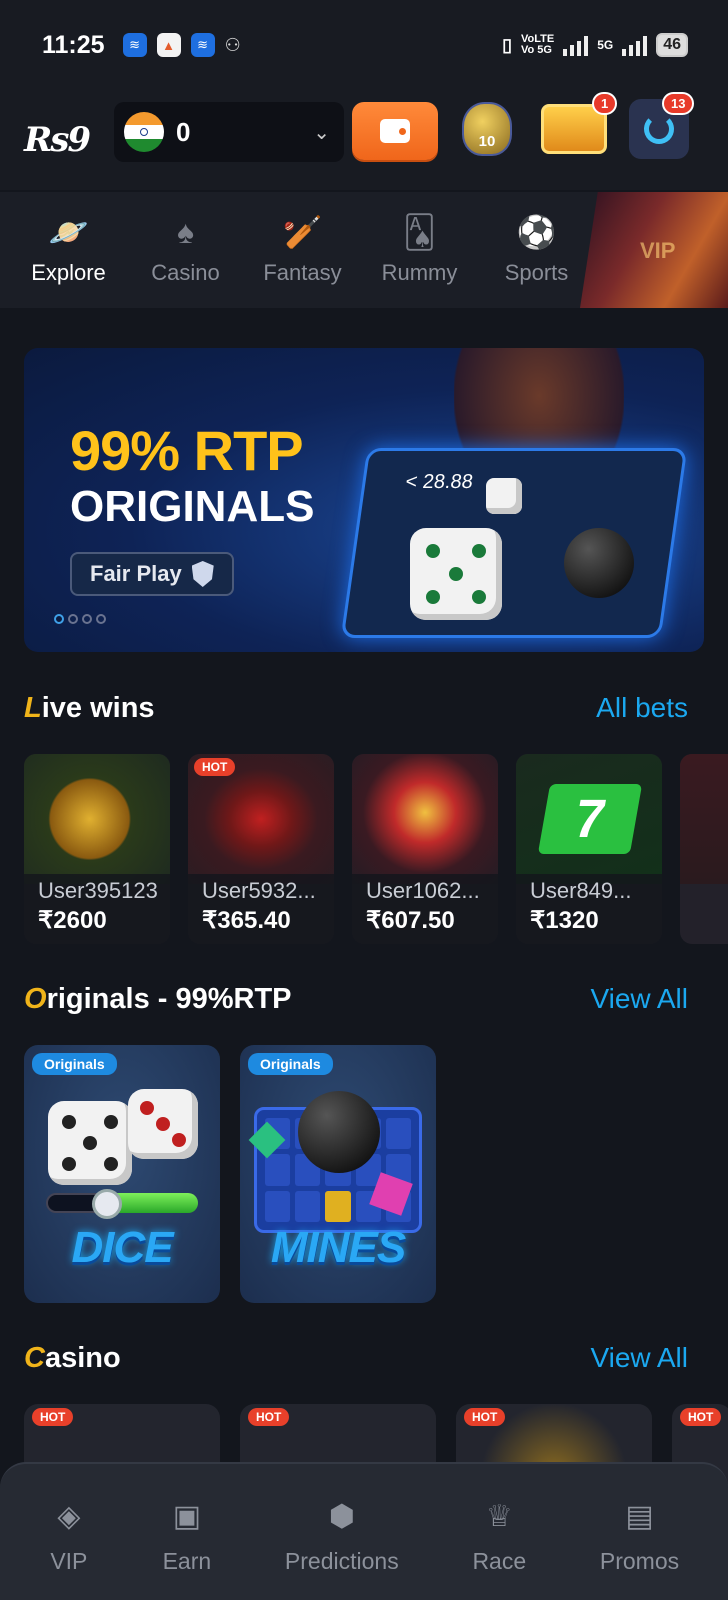 Image resolution: width=728 pixels, height=1600 pixels. What do you see at coordinates (661, 126) in the screenshot?
I see `support-button: 13` at bounding box center [661, 126].